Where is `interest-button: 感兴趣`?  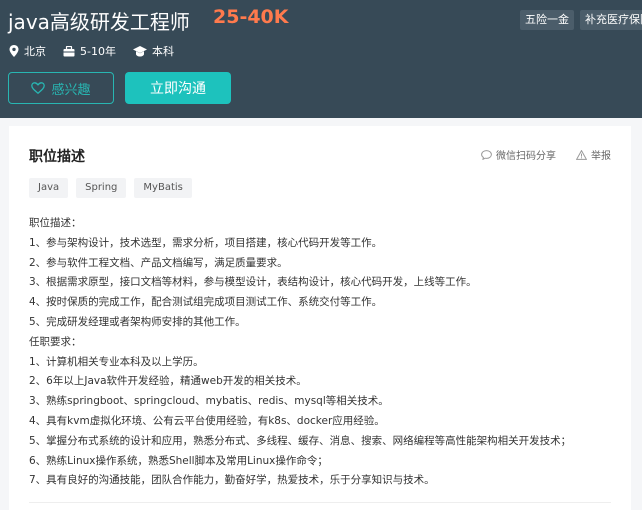 interest-button: 感兴趣 is located at coordinates (61, 88).